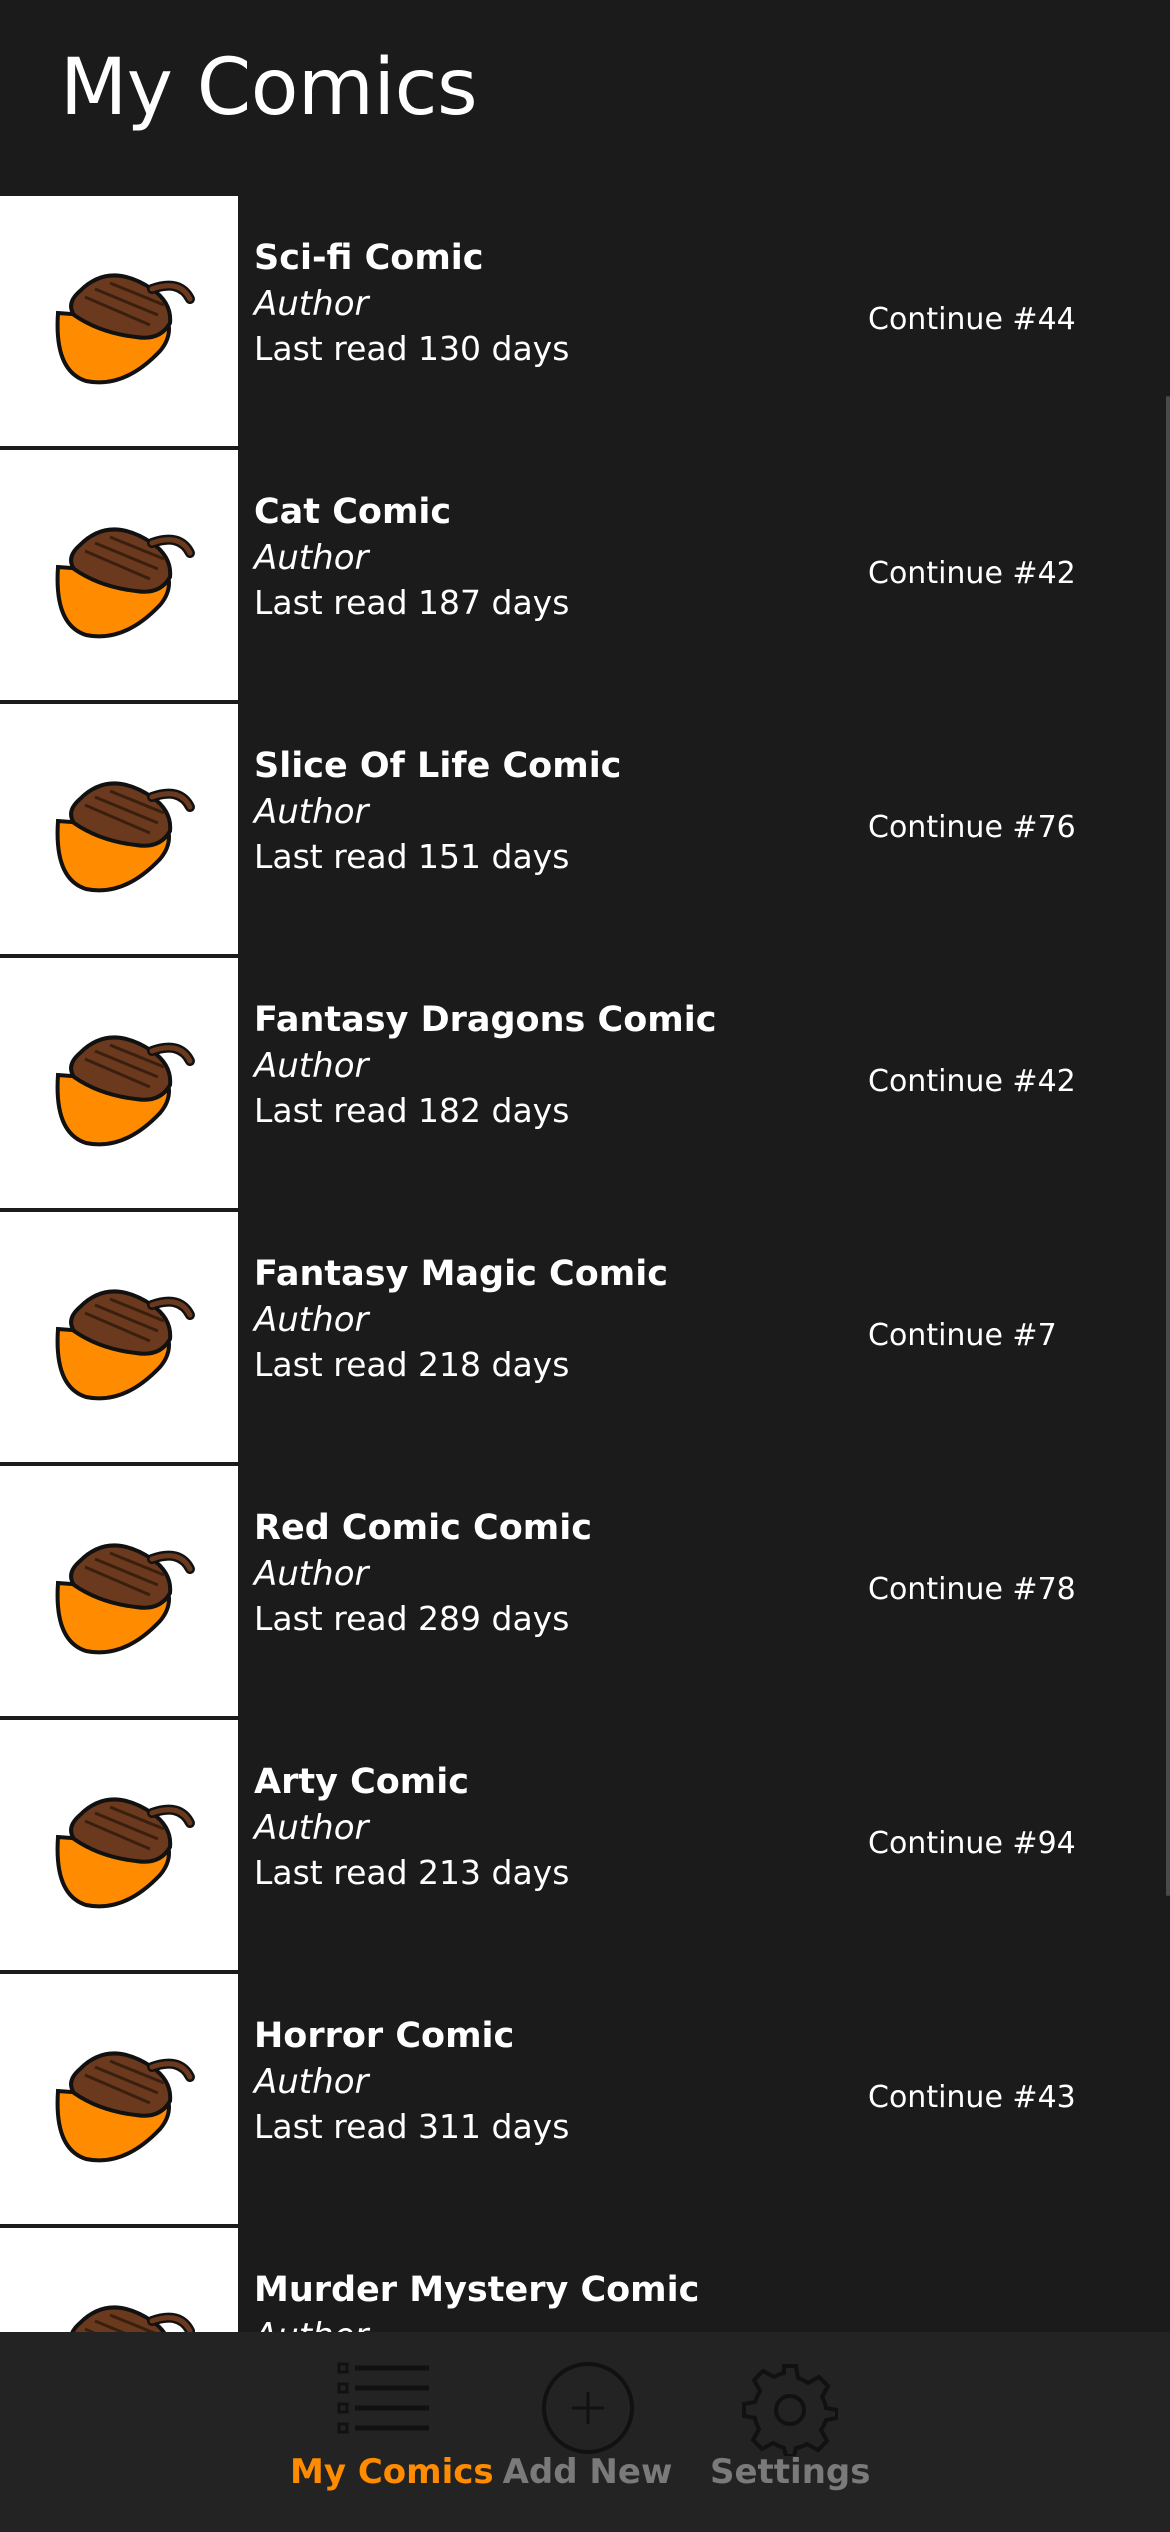  Describe the element at coordinates (392, 2472) in the screenshot. I see `tab-label: My Comics` at that location.